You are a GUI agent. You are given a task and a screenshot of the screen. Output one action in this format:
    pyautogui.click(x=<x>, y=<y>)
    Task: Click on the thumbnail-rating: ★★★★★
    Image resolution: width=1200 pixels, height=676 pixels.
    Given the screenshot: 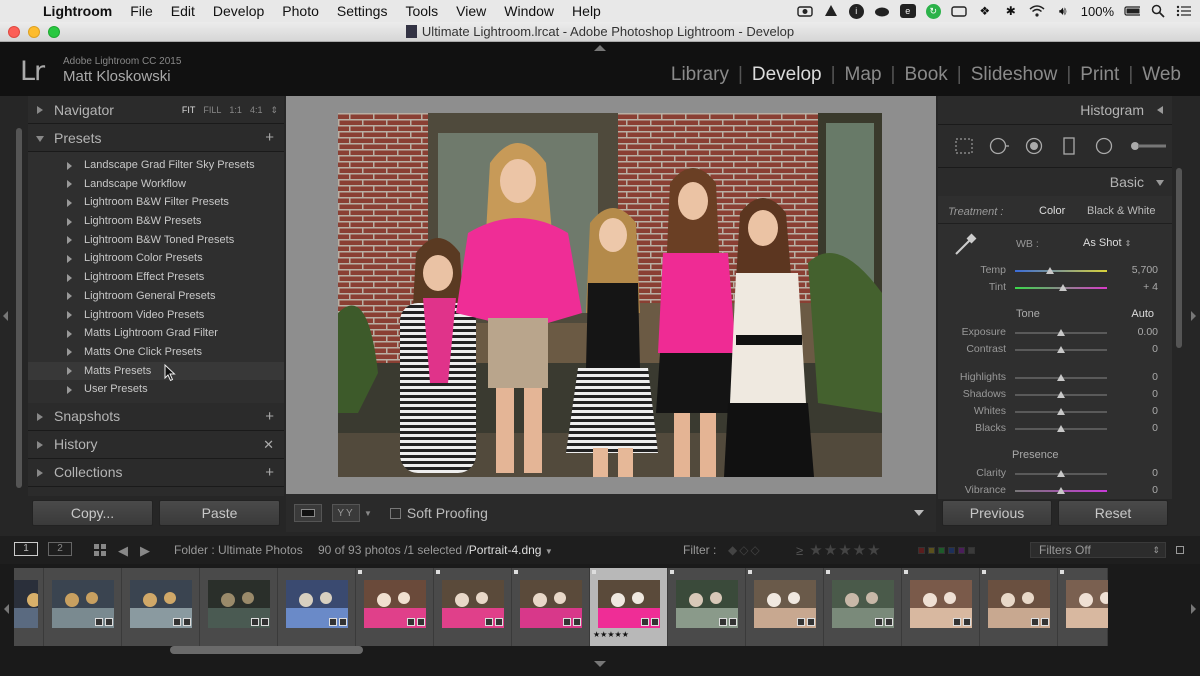 What is the action you would take?
    pyautogui.click(x=611, y=634)
    